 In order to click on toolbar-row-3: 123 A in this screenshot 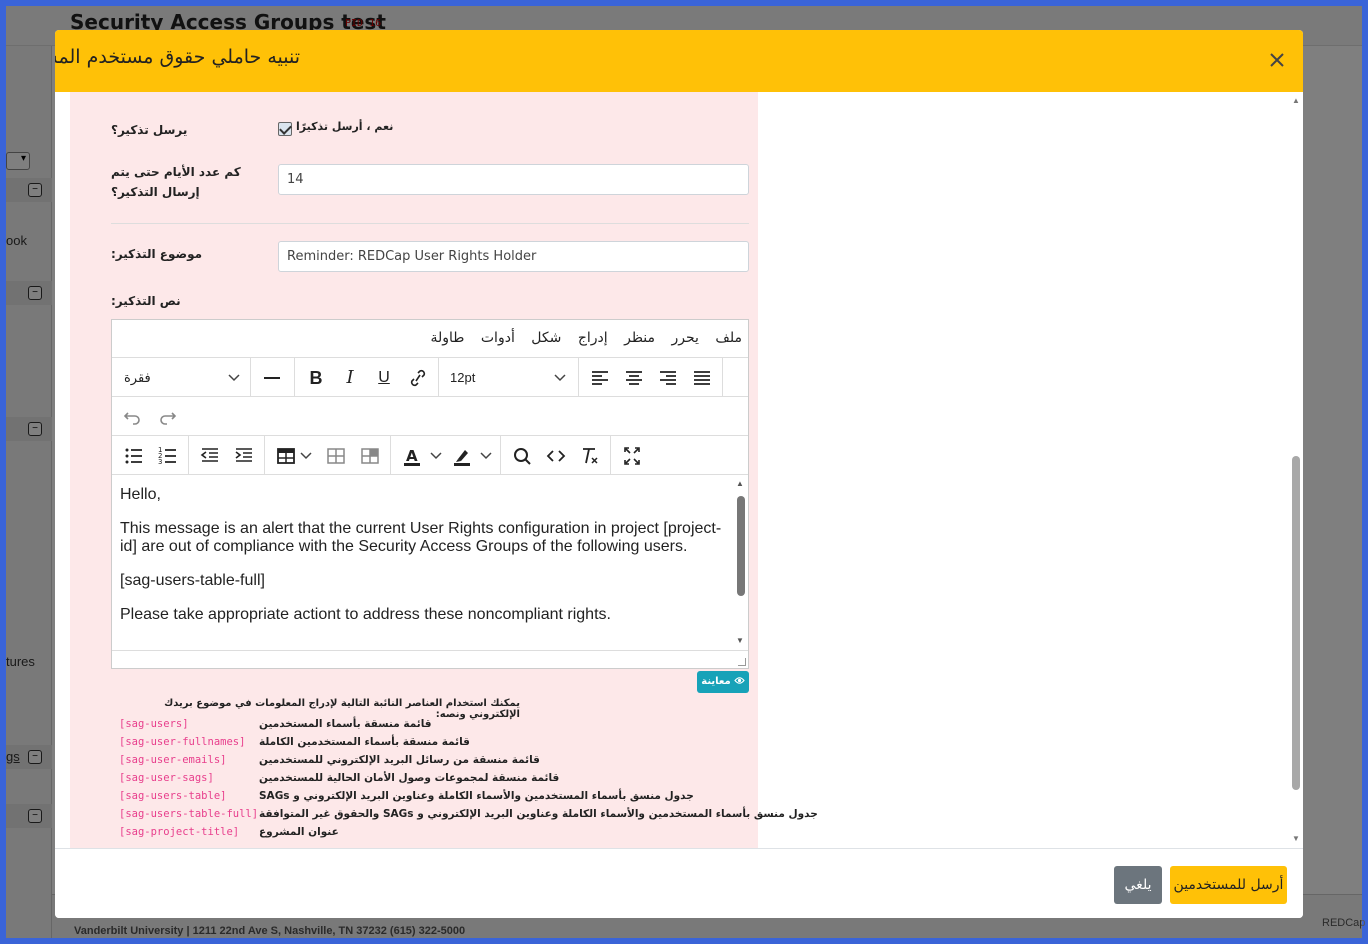, I will do `click(430, 455)`.